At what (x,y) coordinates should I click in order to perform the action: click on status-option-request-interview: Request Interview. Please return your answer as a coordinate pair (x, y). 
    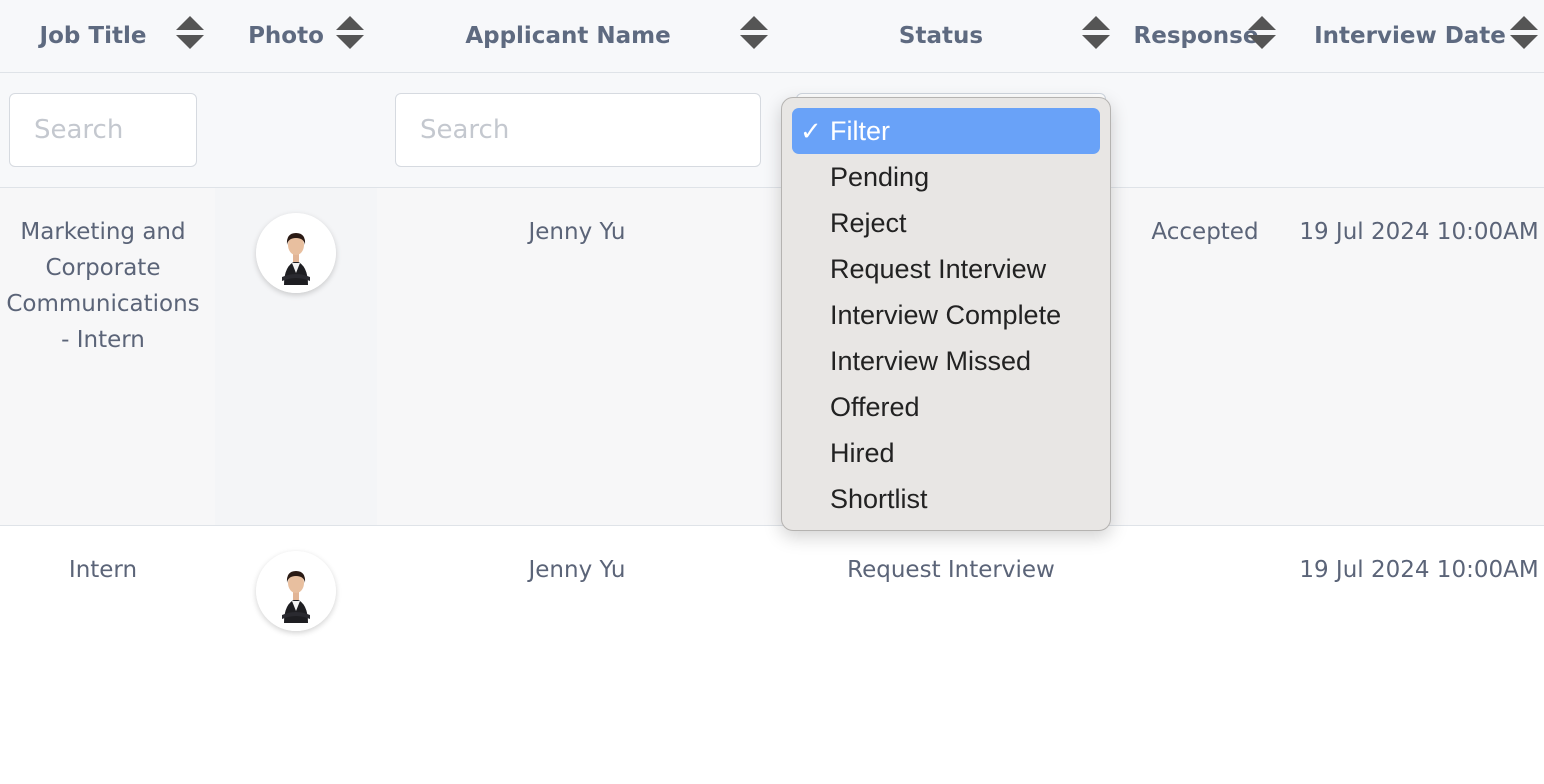
    Looking at the image, I should click on (946, 269).